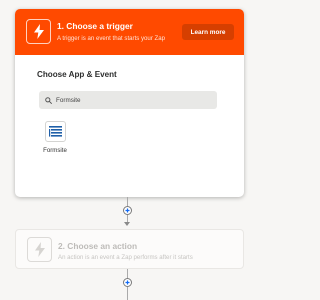 This screenshot has height=300, width=320. What do you see at coordinates (127, 224) in the screenshot?
I see `arrow-down-icon` at bounding box center [127, 224].